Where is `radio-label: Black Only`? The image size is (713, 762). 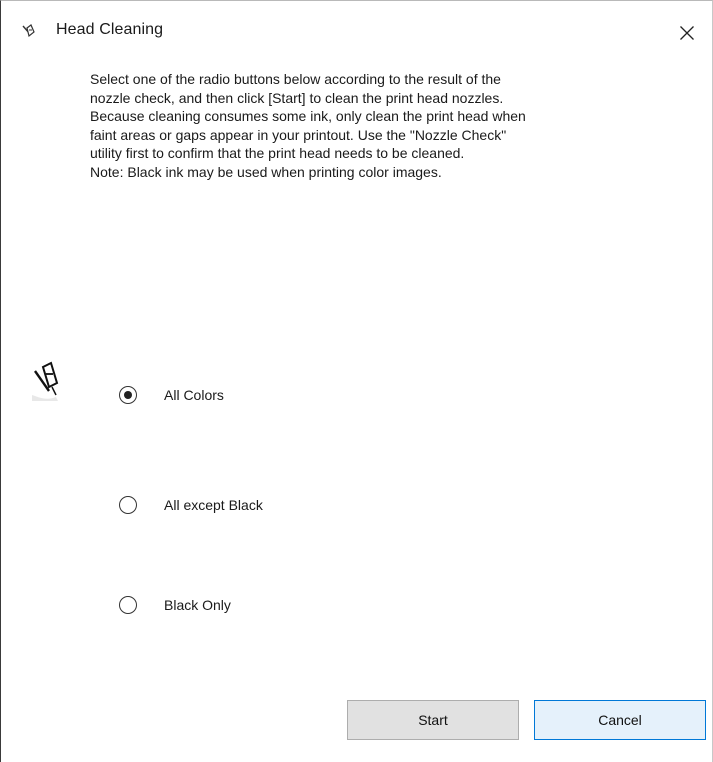 radio-label: Black Only is located at coordinates (197, 605).